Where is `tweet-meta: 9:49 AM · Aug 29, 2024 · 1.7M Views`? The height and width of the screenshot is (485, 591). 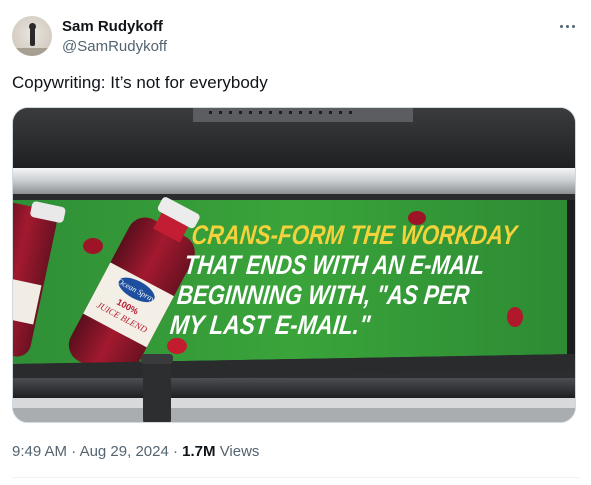
tweet-meta: 9:49 AM · Aug 29, 2024 · 1.7M Views is located at coordinates (135, 451).